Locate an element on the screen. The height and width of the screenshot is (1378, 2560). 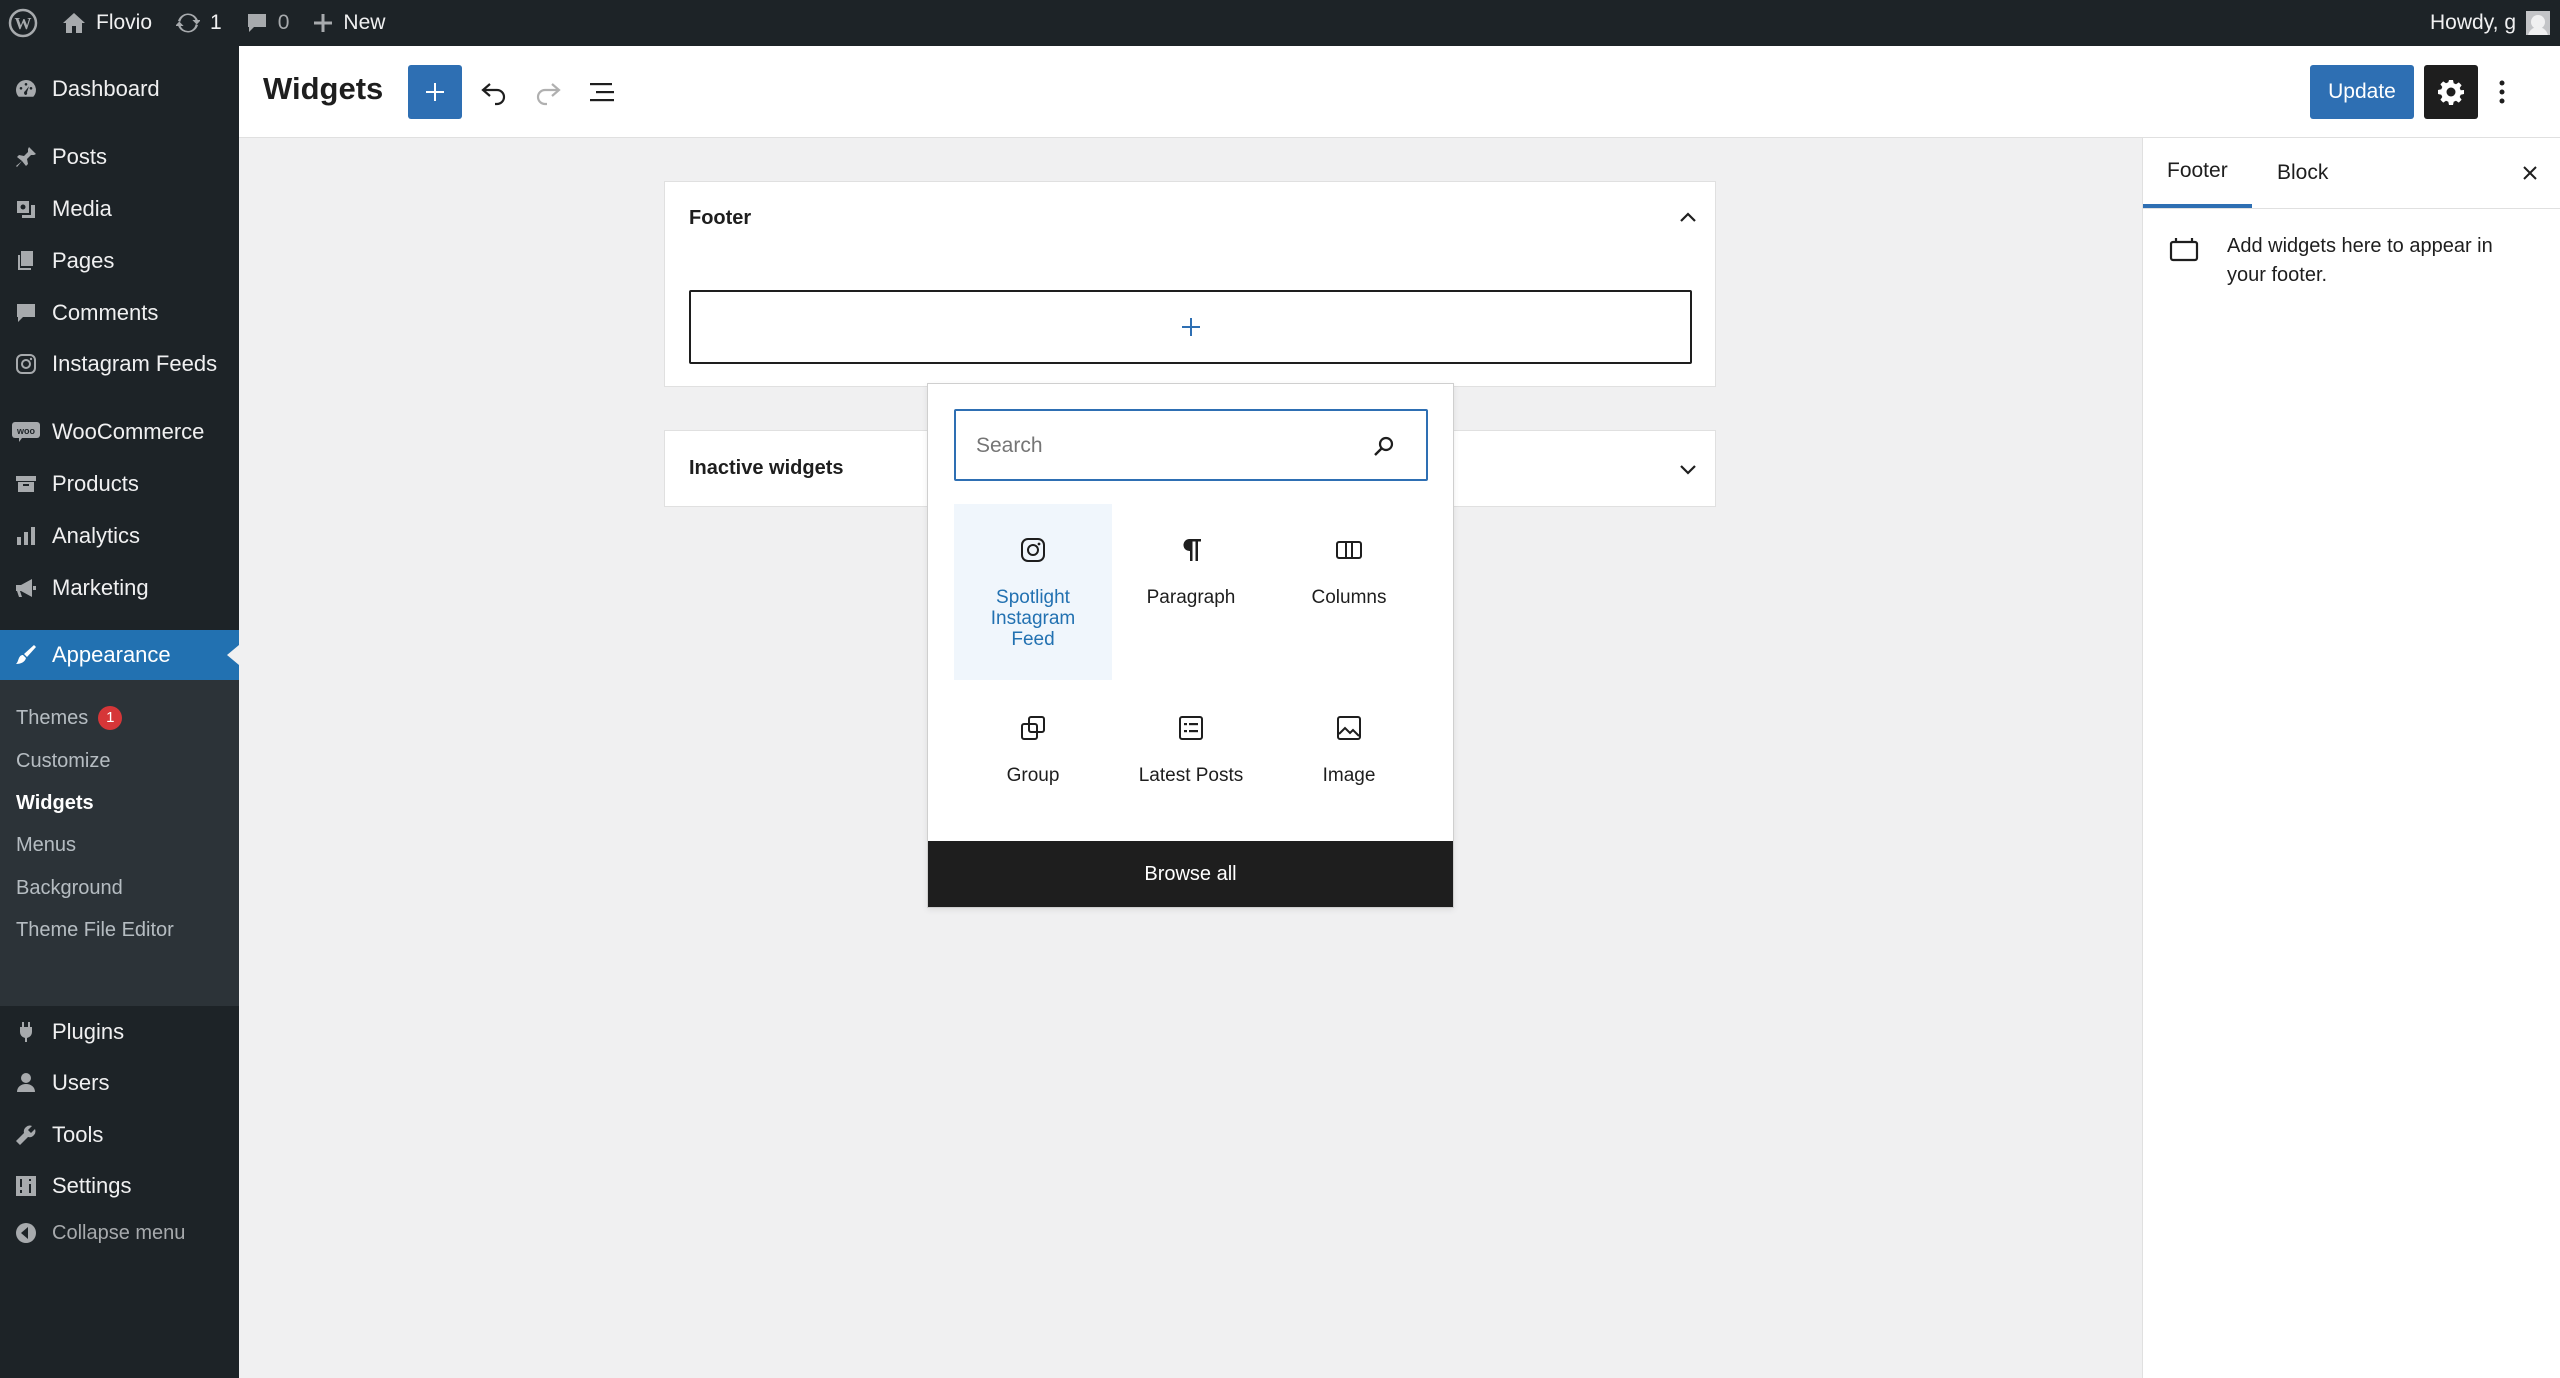
sidebar-item-marketing: Marketing is located at coordinates (119, 588).